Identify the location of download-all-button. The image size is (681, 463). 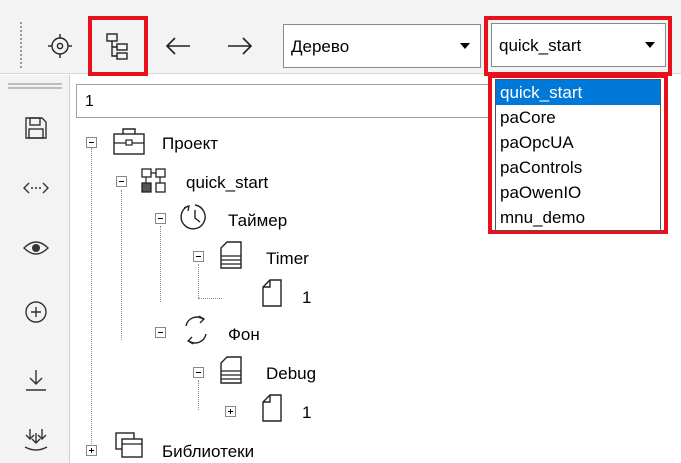
(36, 440).